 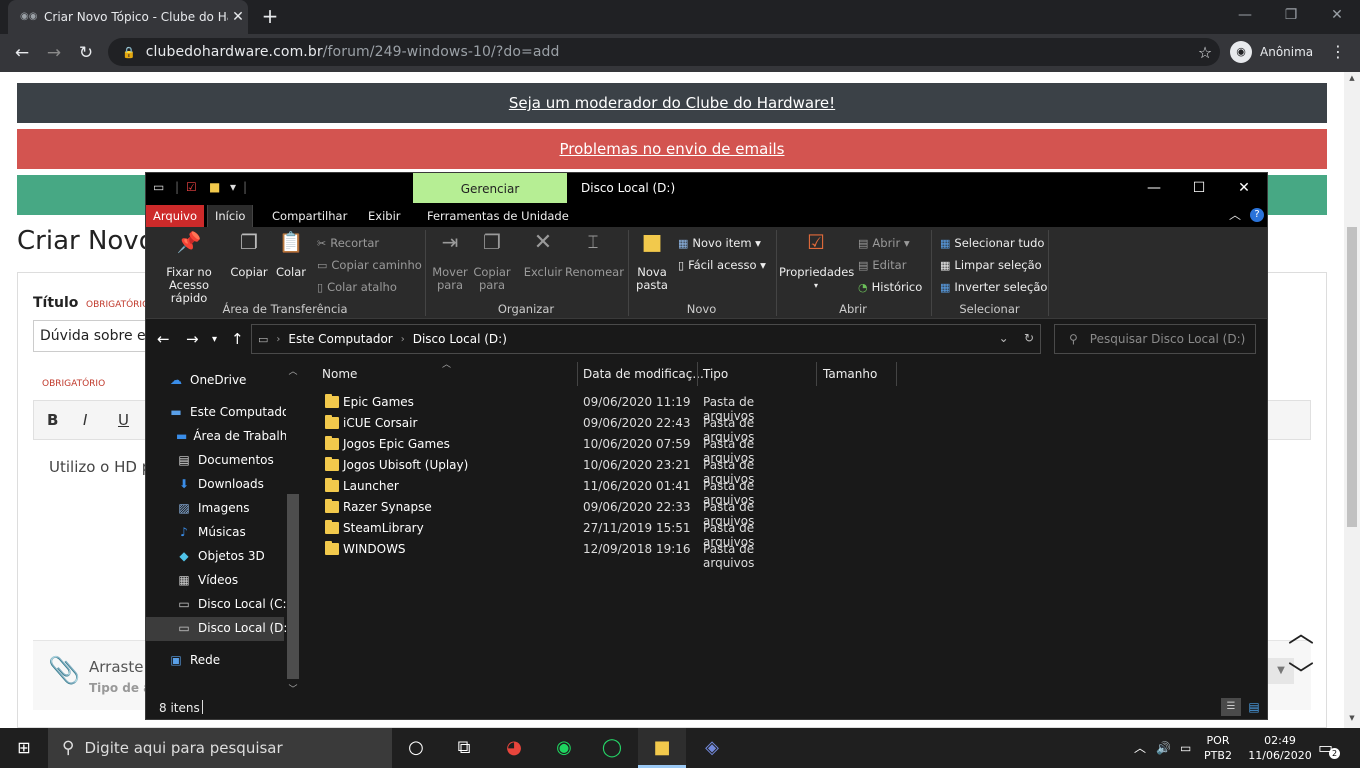 I want to click on close-tab-icon: ✕, so click(x=238, y=17).